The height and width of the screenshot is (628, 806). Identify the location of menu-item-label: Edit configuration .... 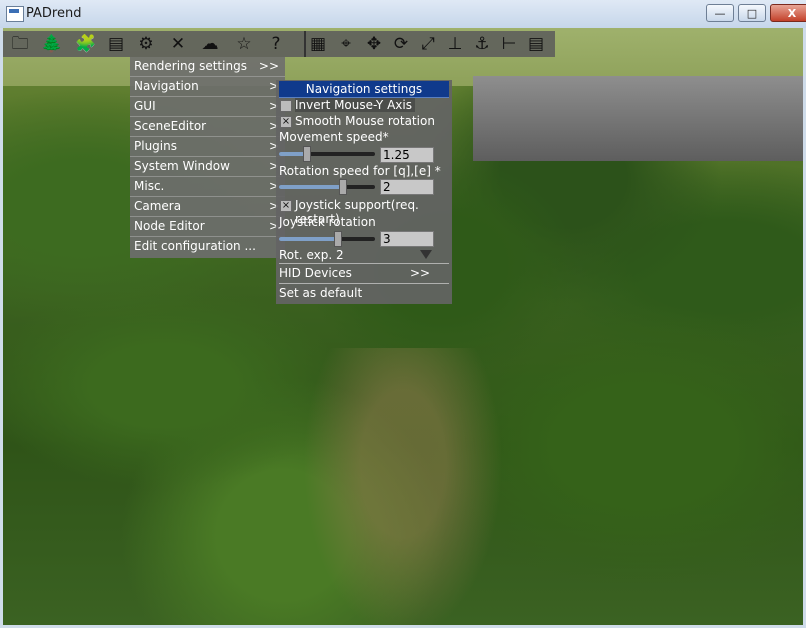
(195, 246).